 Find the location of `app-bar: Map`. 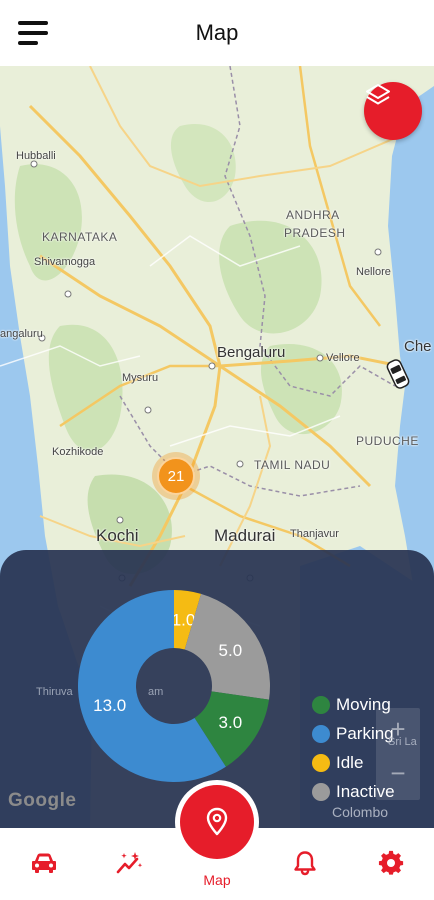

app-bar: Map is located at coordinates (217, 33).